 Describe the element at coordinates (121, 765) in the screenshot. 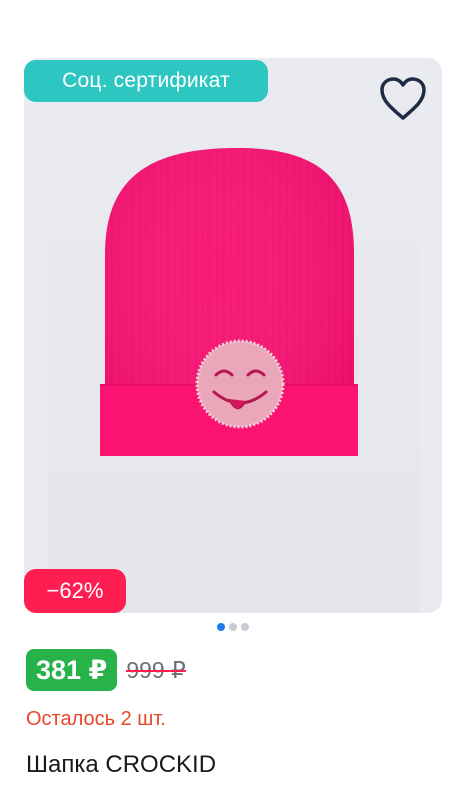

I see `product-title: Шапка CROCKID` at that location.